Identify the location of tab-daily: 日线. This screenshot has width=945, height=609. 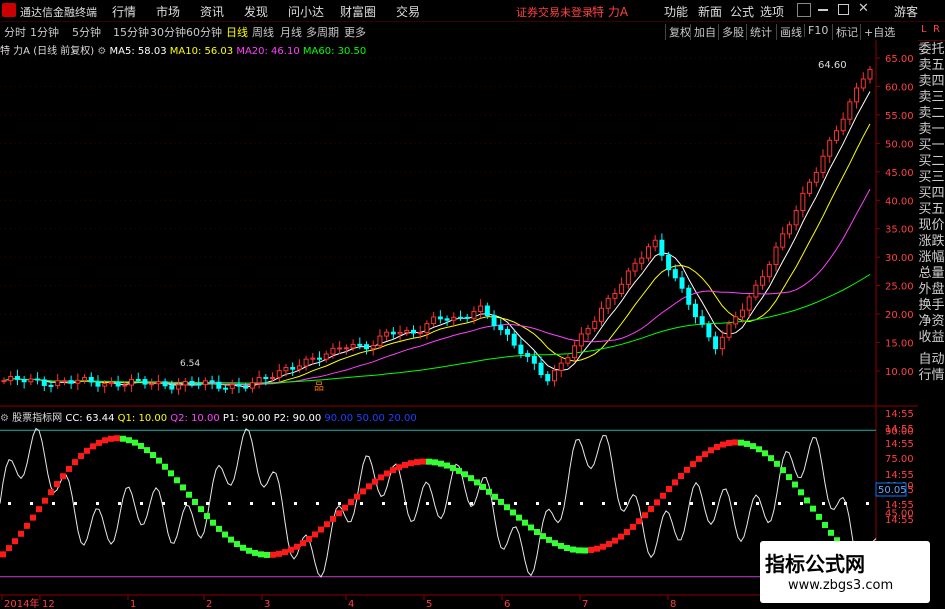
(237, 32).